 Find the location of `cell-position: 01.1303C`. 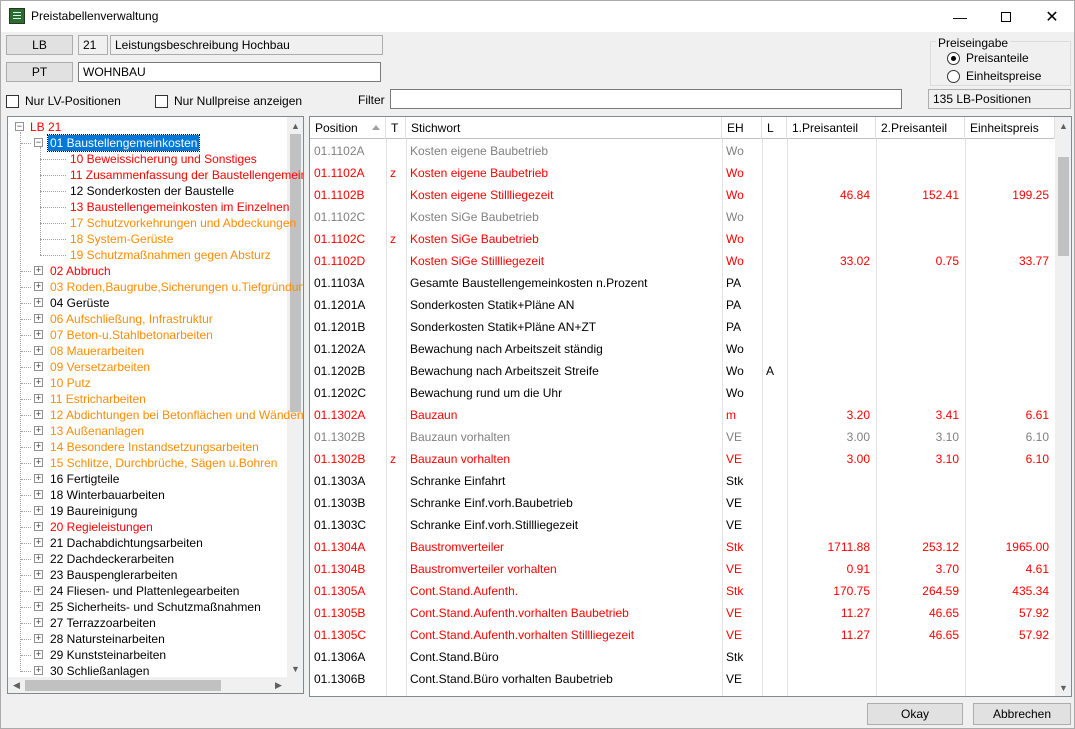

cell-position: 01.1303C is located at coordinates (348, 525).